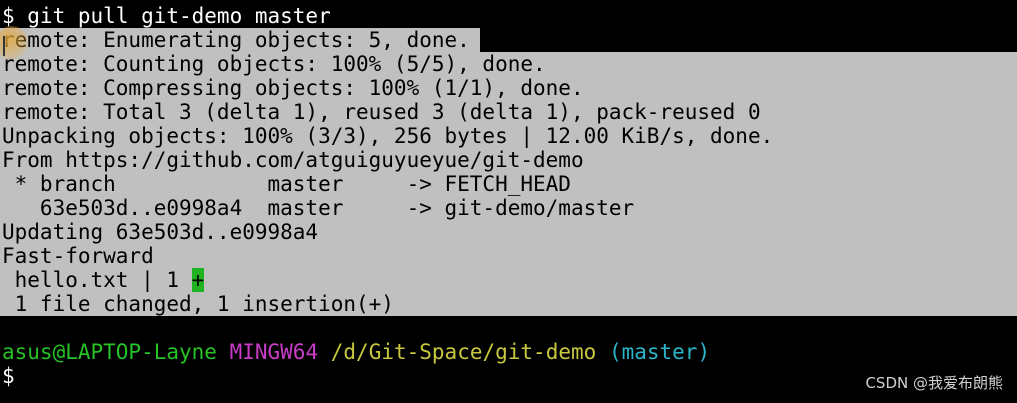 The image size is (1017, 403). I want to click on watermark: CSDN @我爱布朗熊, so click(934, 383).